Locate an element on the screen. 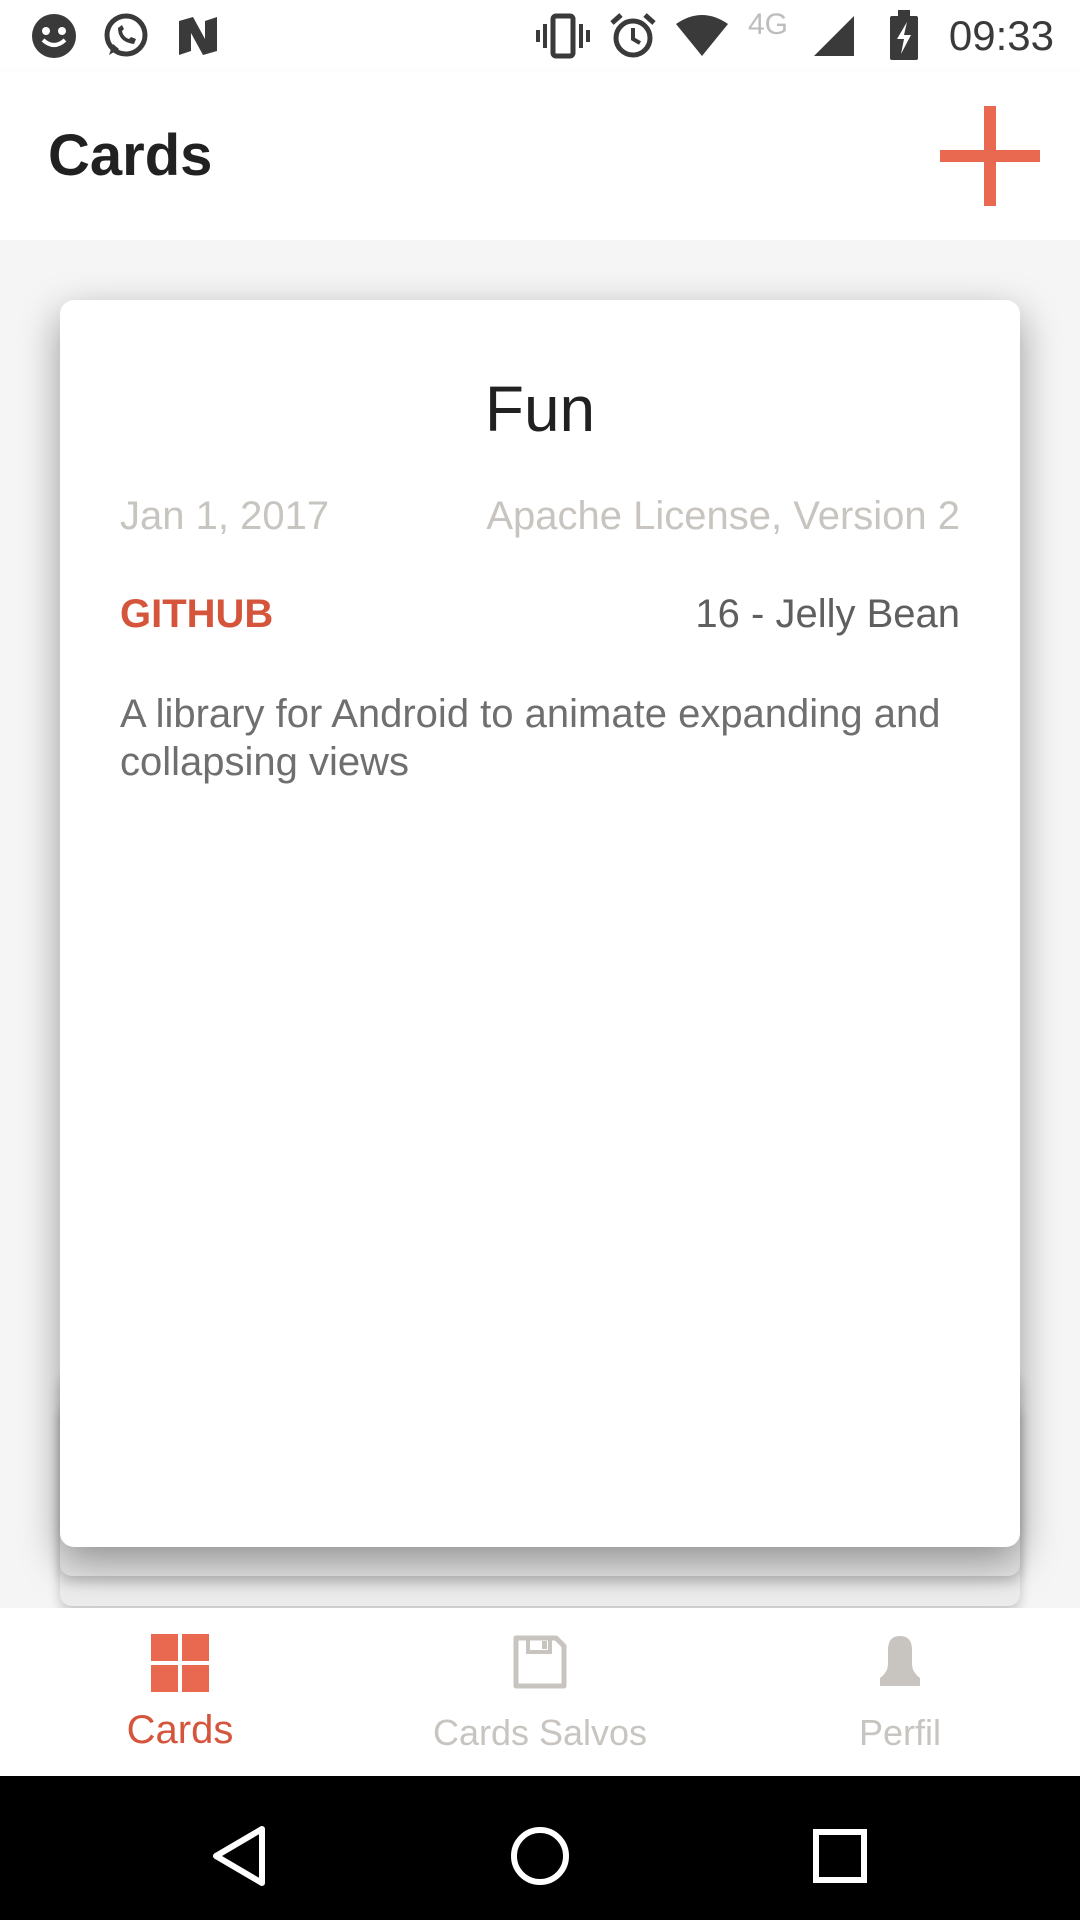 This screenshot has width=1080, height=1920. person-icon is located at coordinates (900, 1664).